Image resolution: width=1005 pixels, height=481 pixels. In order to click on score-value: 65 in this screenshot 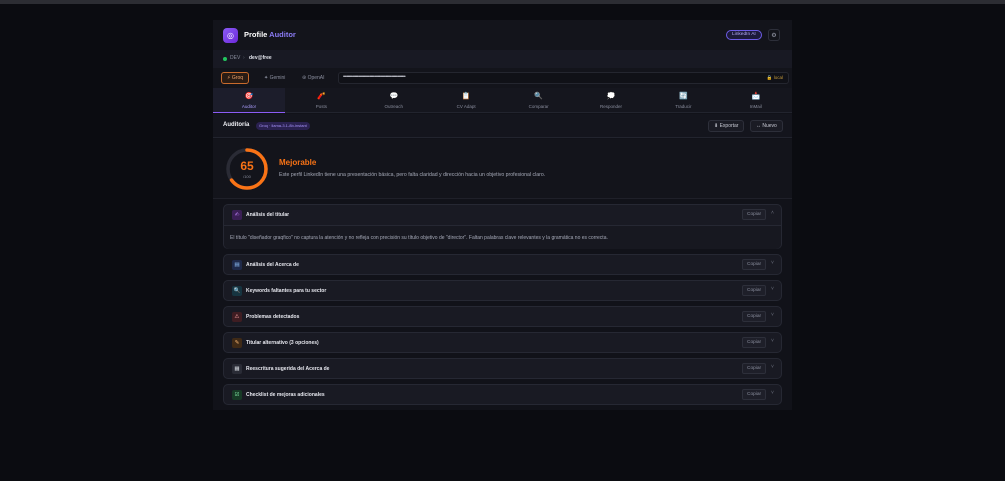, I will do `click(247, 166)`.